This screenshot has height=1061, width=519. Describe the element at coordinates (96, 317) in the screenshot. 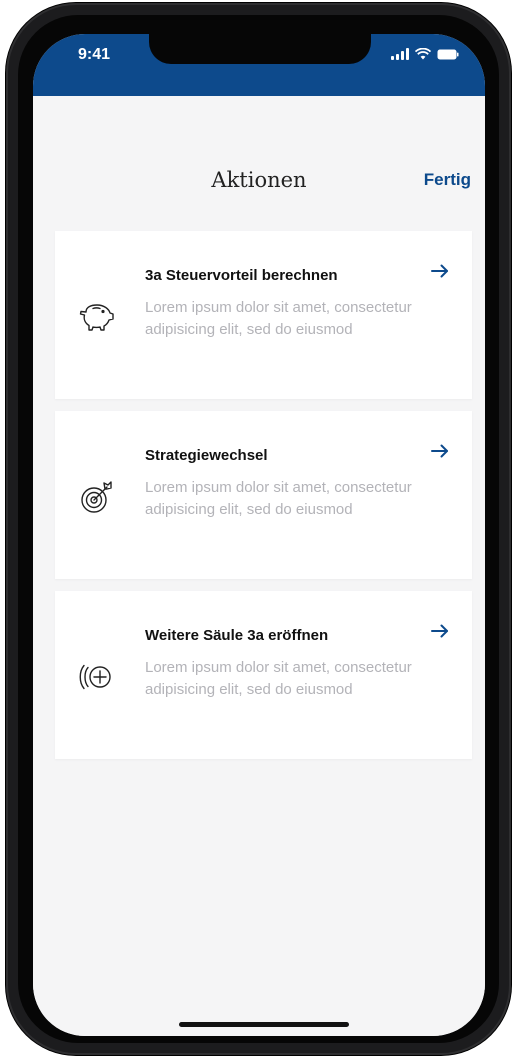

I see `piggy-bank-icon` at that location.